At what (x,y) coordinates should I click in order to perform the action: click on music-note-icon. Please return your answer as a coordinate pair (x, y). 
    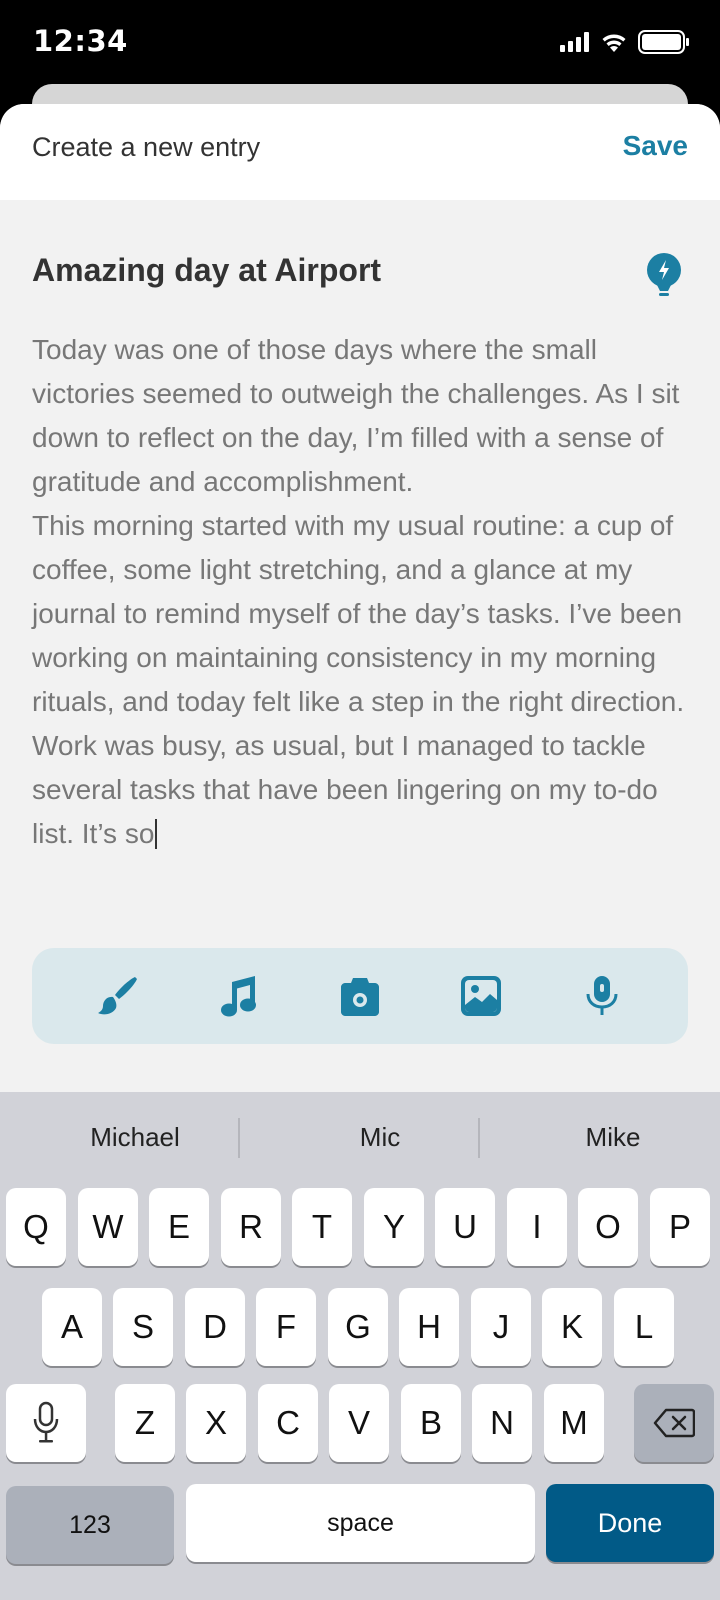
    Looking at the image, I should click on (239, 996).